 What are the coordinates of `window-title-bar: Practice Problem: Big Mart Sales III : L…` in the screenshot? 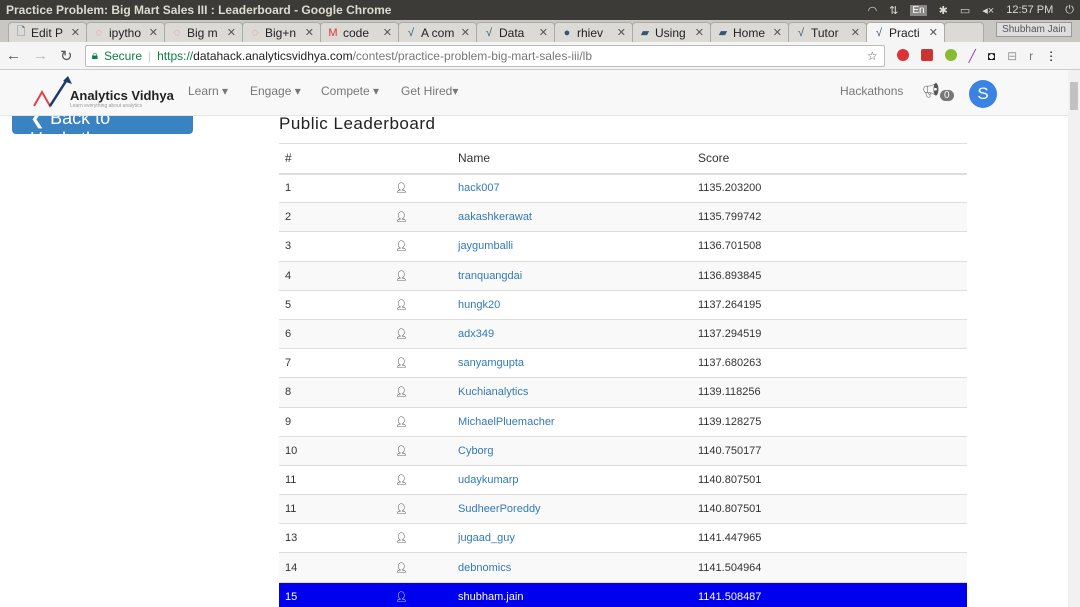 It's located at (540, 10).